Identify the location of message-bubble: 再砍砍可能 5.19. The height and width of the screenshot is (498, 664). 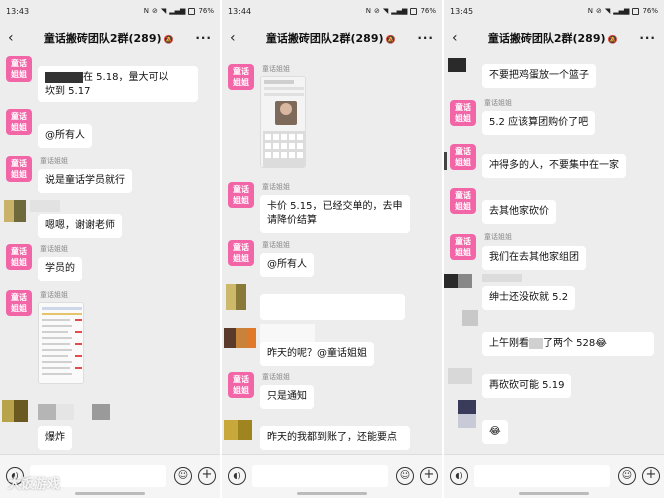
(527, 386).